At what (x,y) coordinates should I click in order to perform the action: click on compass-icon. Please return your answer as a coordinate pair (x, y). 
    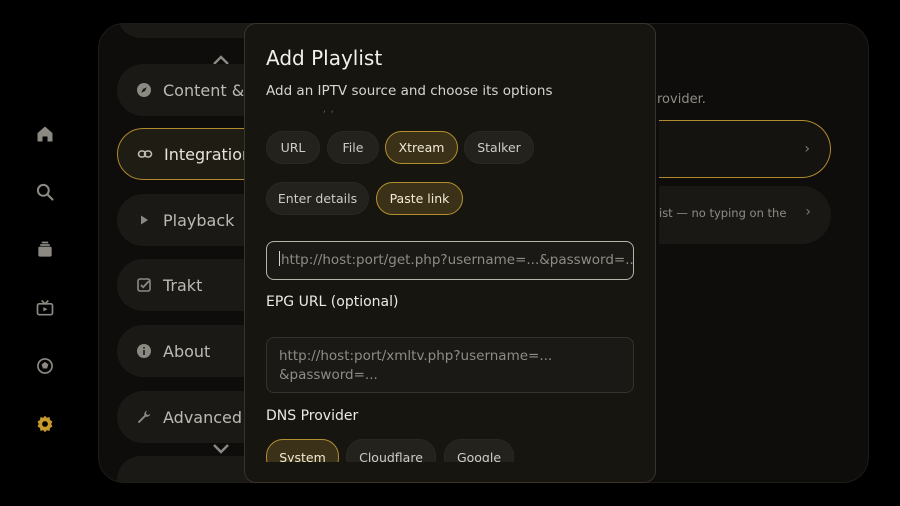
    Looking at the image, I should click on (144, 90).